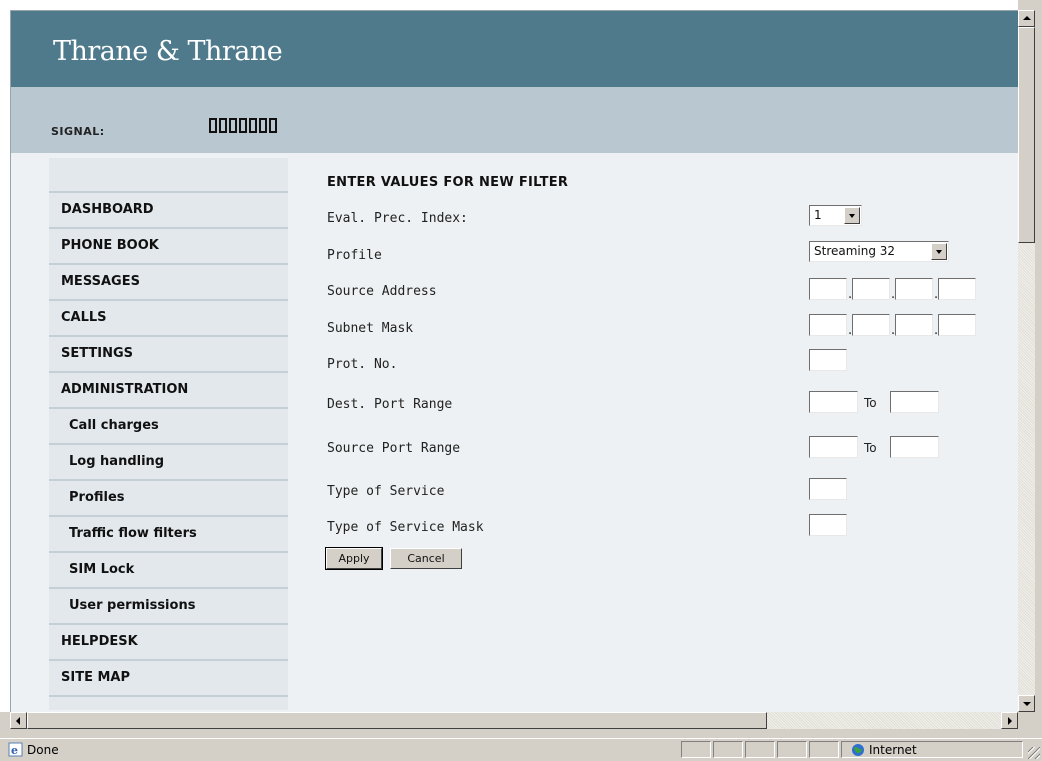  Describe the element at coordinates (168, 427) in the screenshot. I see `nav-call-charges: Call charges` at that location.